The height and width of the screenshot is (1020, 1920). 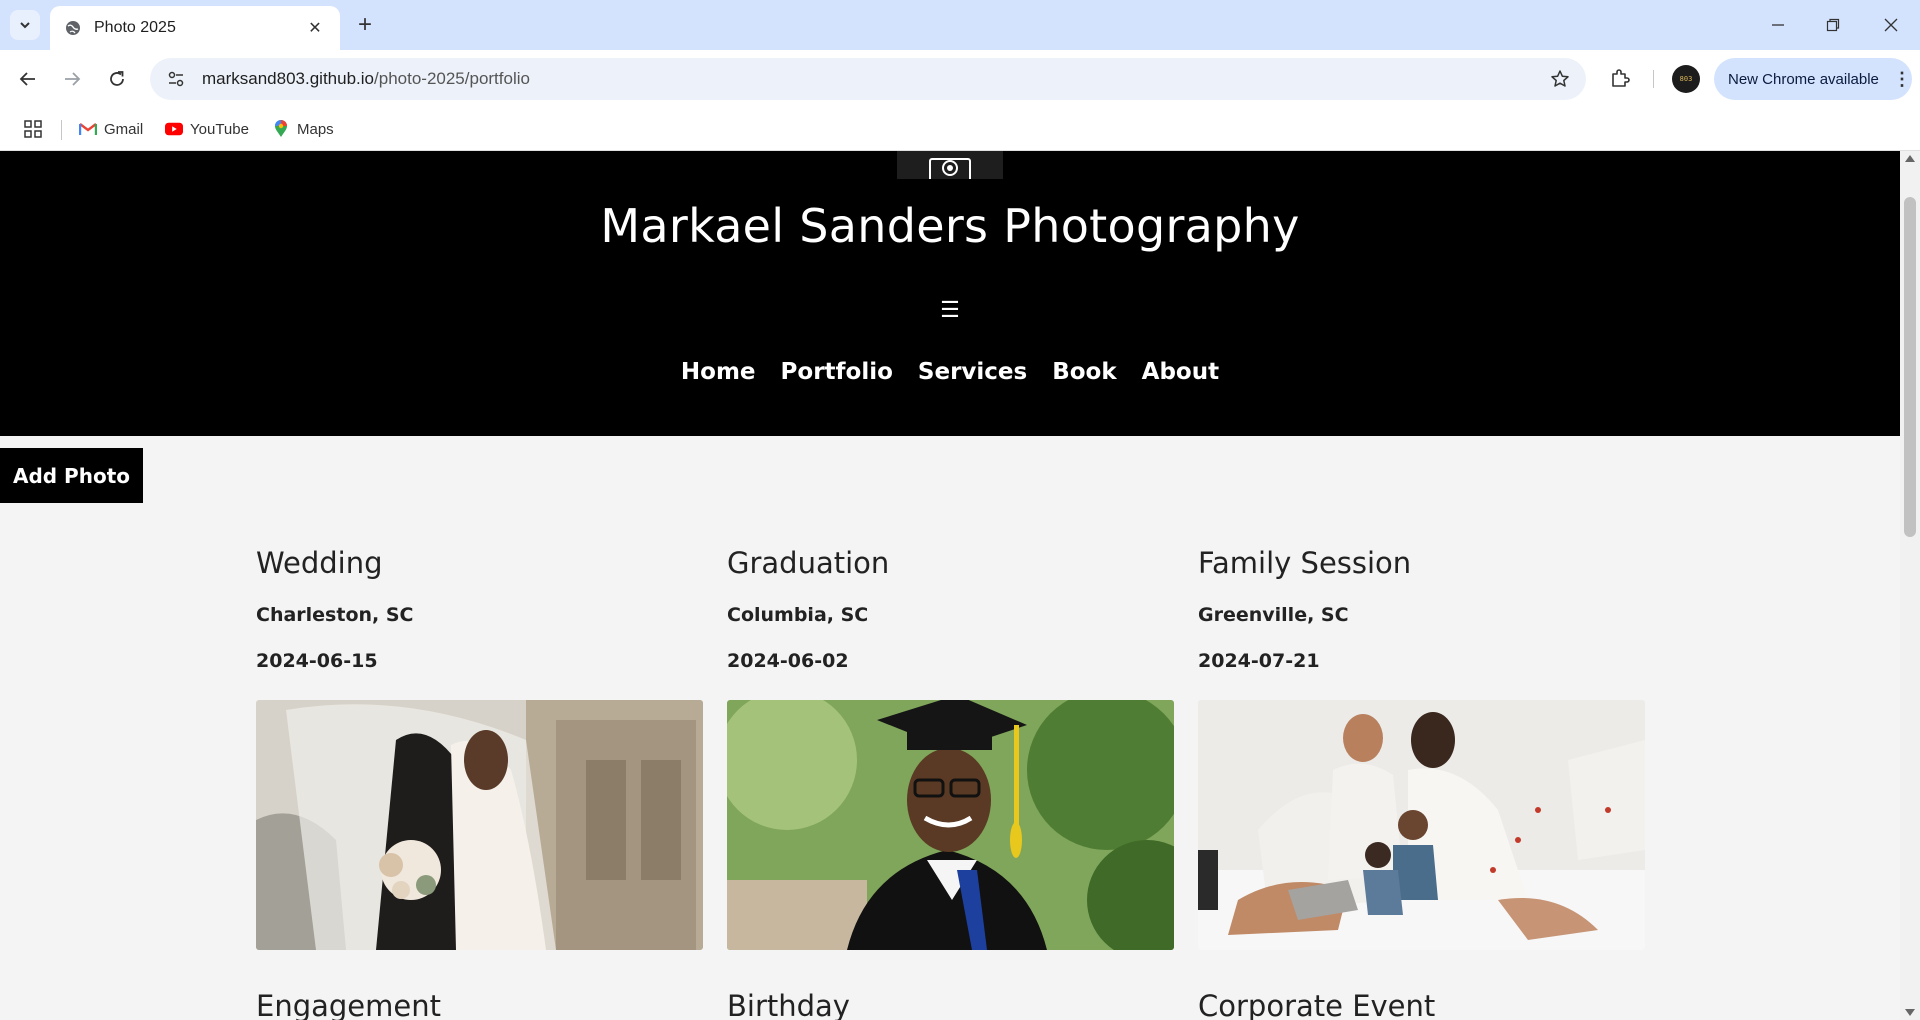 I want to click on new-chrome-available-button: New Chrome available ⋮, so click(x=1813, y=79).